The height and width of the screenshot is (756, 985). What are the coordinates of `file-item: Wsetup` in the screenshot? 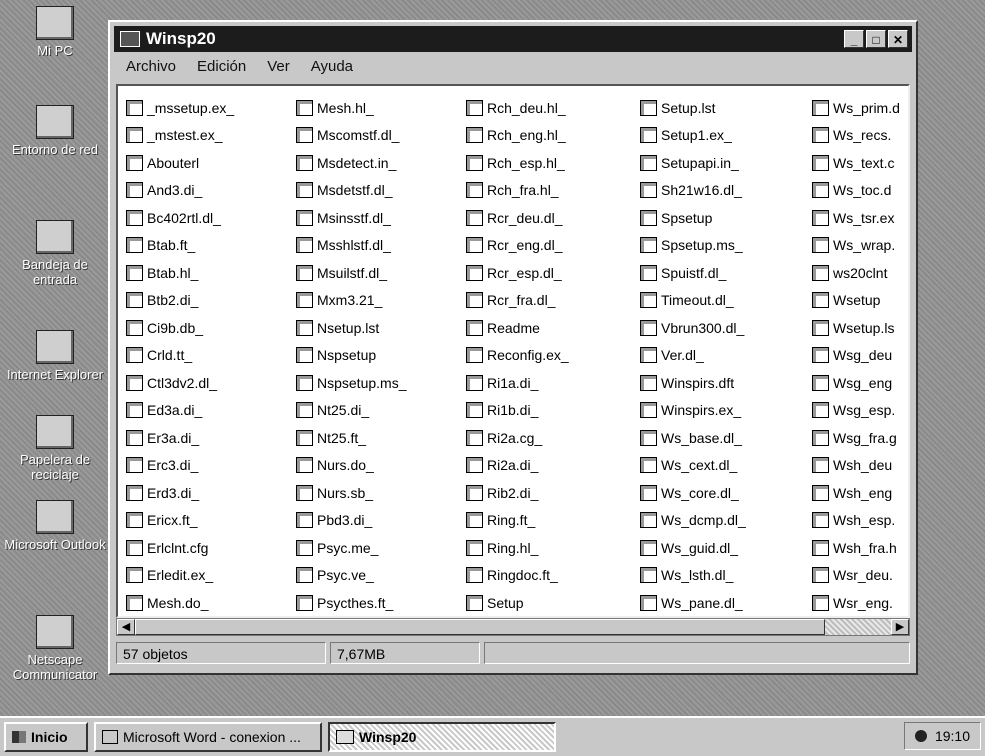 It's located at (856, 301).